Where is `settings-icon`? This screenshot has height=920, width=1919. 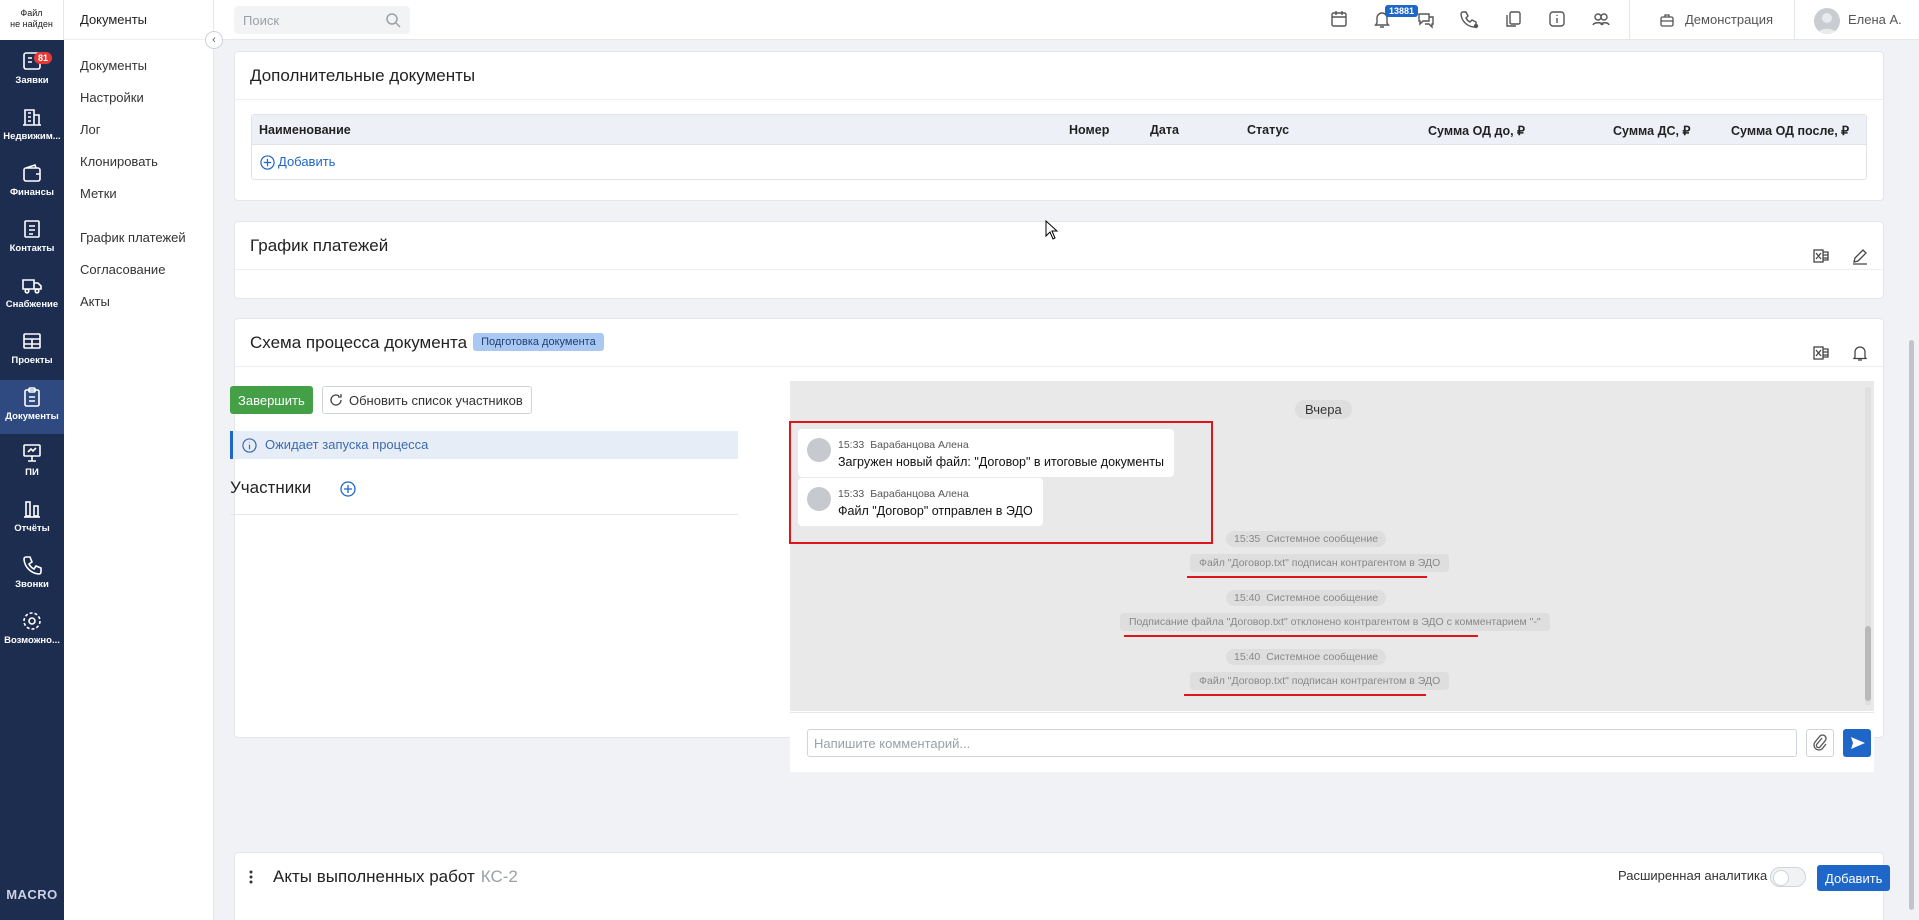 settings-icon is located at coordinates (32, 621).